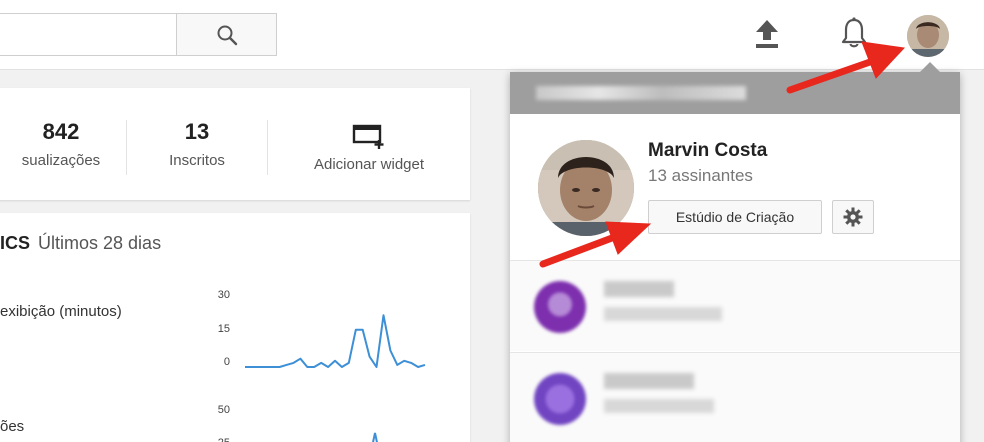 The width and height of the screenshot is (984, 442). I want to click on tick-label: 30, so click(223, 295).